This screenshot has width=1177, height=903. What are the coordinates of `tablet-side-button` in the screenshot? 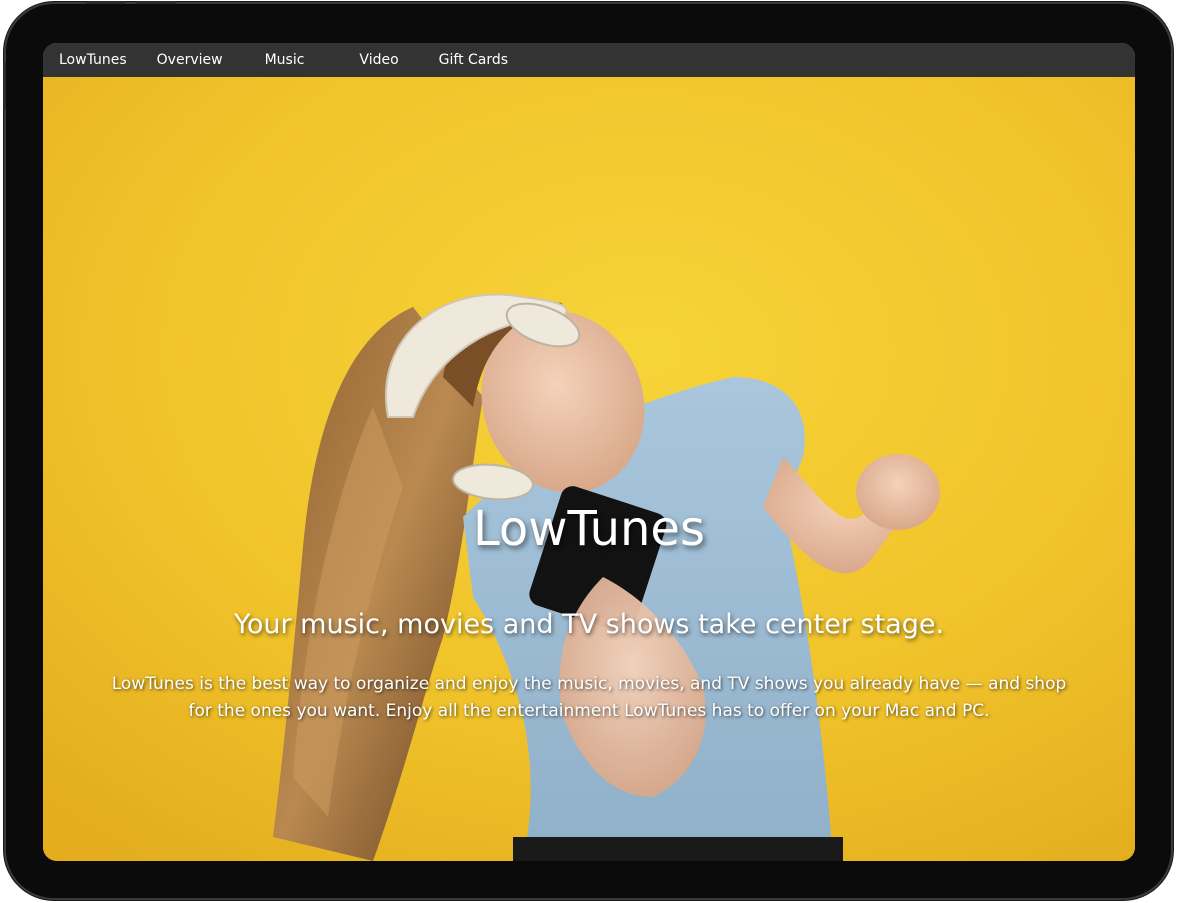 It's located at (4, 86).